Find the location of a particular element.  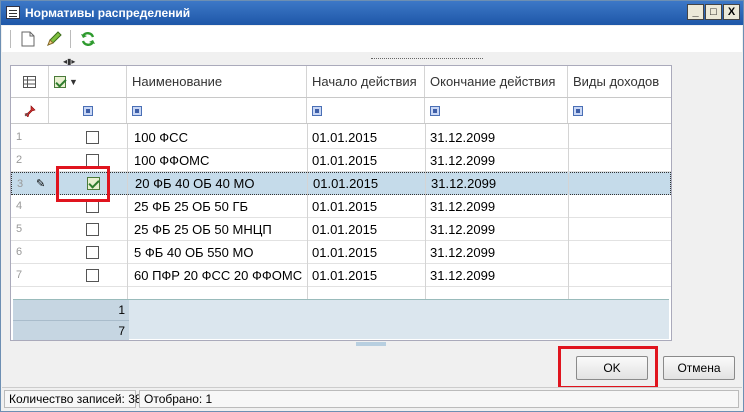

table-row: 3 ✎ 20 ФБ 40 ОБ 40 МО 01.01.2015 31.12.2099 is located at coordinates (341, 183).